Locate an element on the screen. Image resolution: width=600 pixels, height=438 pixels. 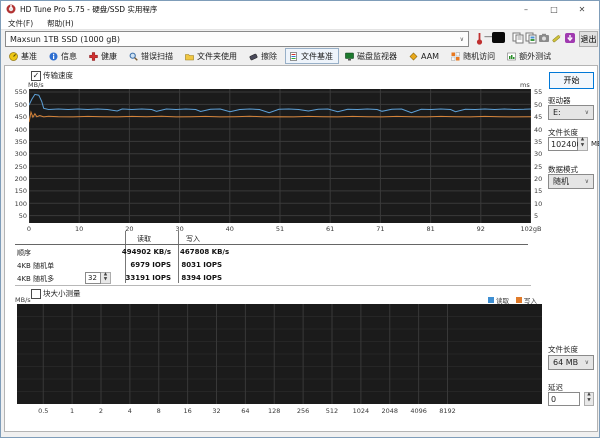
x-axis-tick: 0 is located at coordinates (29, 229).